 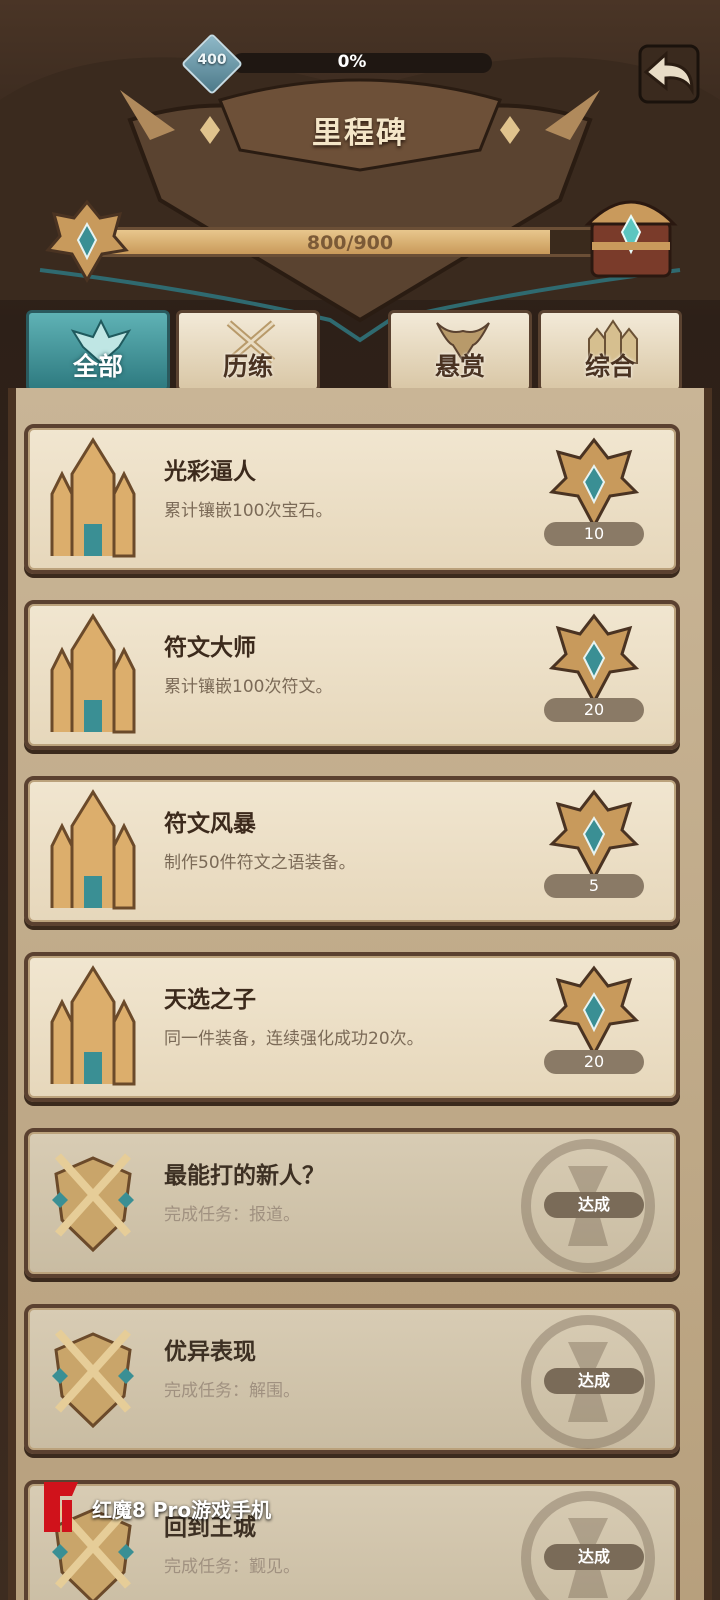 I want to click on milestone-progress-text: 800/900, so click(x=350, y=243).